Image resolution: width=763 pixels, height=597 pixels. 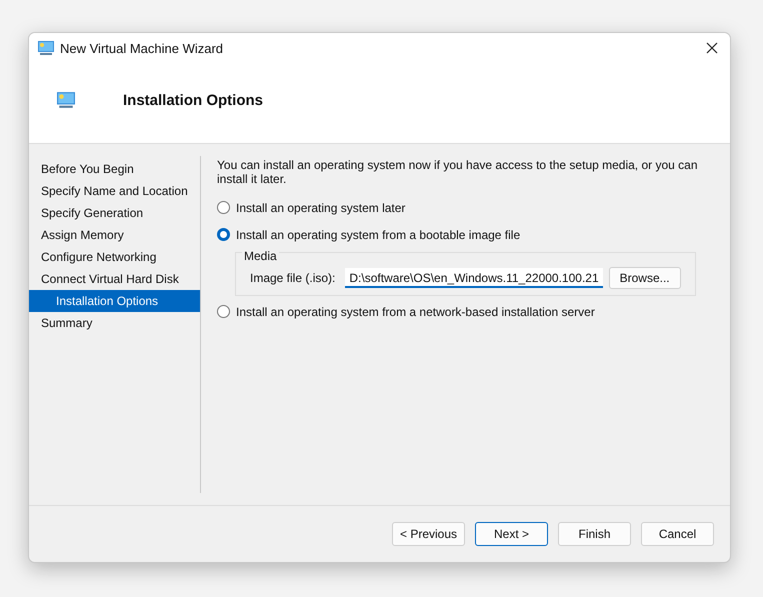 I want to click on wizard-button: Finish, so click(x=594, y=534).